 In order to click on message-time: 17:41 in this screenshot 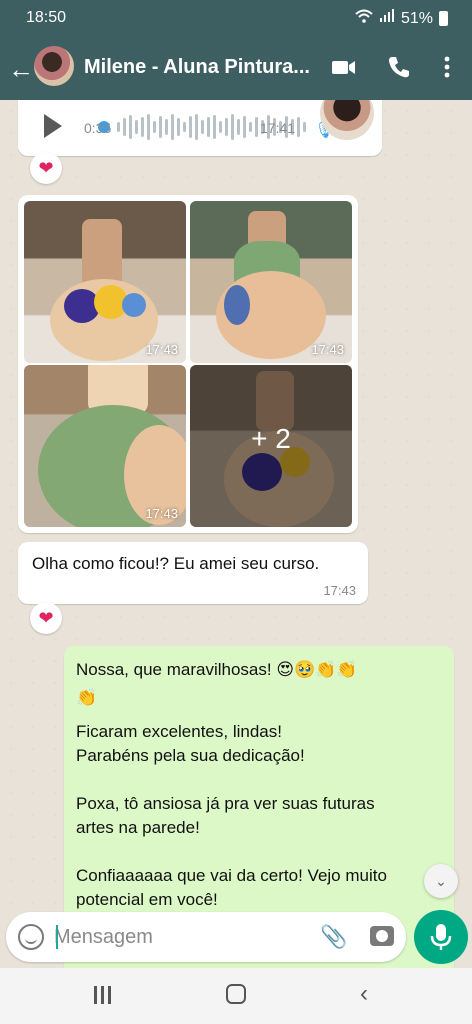, I will do `click(278, 128)`.